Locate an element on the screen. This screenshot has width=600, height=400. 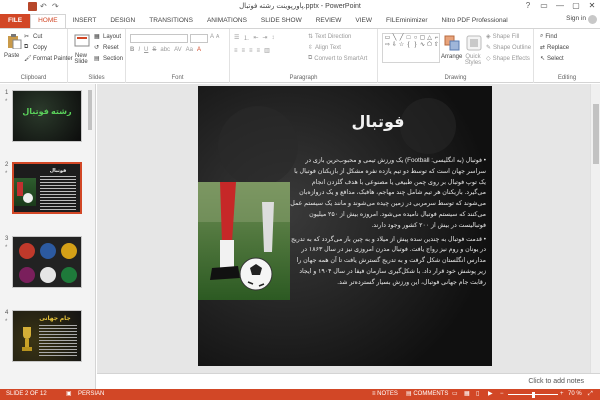
shape-effects-button: ◇ Shape Effects is located at coordinates (508, 59).